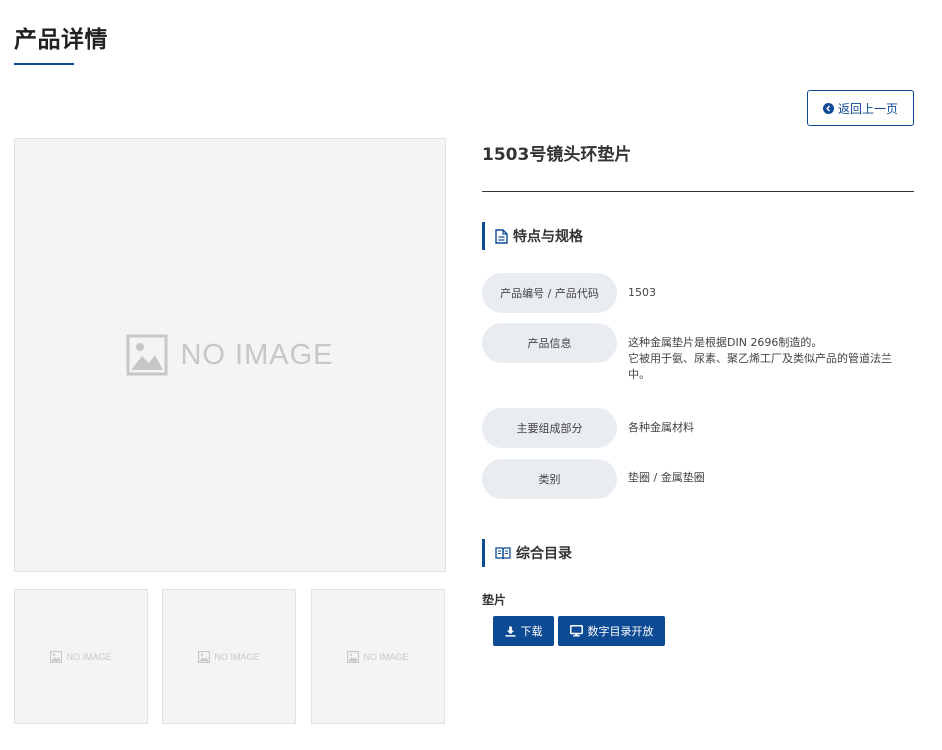  I want to click on download-button: 下载, so click(523, 631).